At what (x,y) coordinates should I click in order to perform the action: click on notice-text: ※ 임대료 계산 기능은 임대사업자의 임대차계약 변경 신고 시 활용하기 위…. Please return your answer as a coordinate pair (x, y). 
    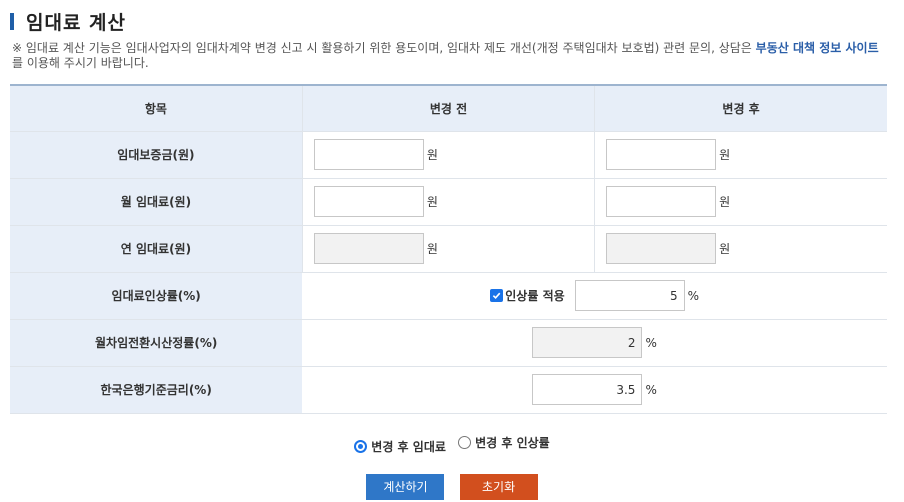
    Looking at the image, I should click on (452, 56).